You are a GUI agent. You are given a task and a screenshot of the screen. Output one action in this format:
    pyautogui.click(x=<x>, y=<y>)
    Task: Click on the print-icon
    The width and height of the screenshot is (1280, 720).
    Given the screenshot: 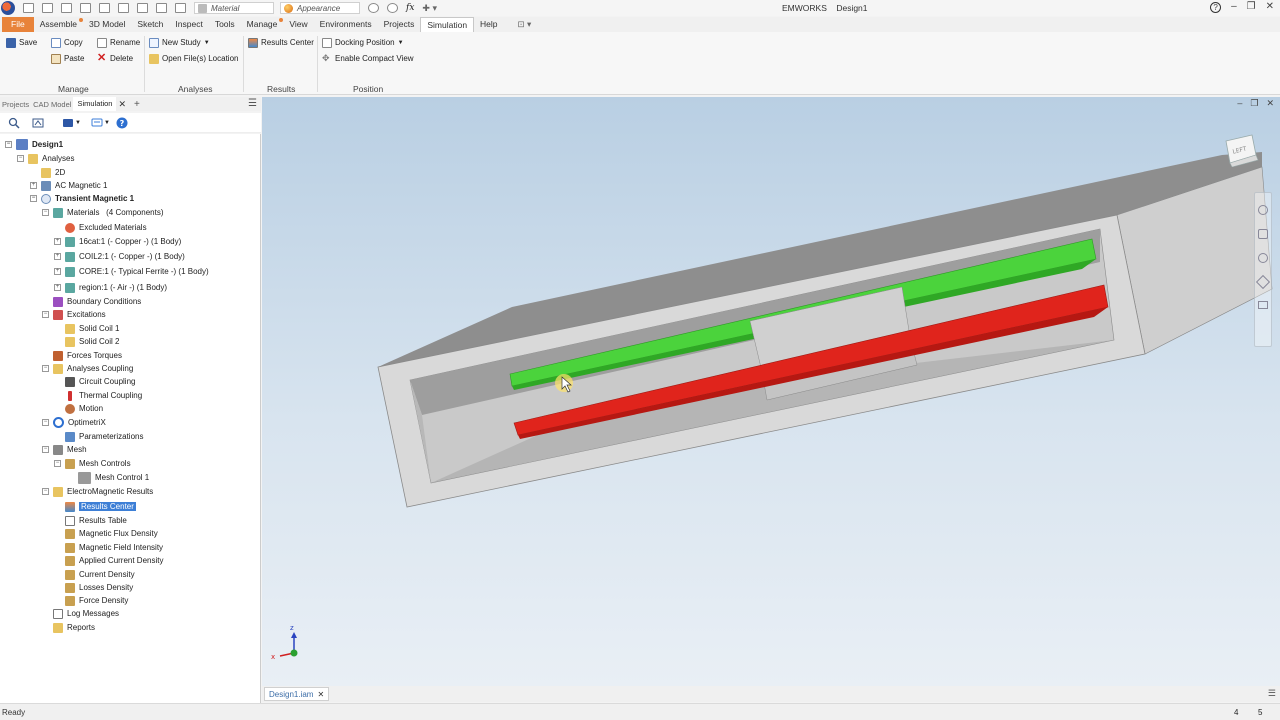 What is the action you would take?
    pyautogui.click(x=123, y=8)
    